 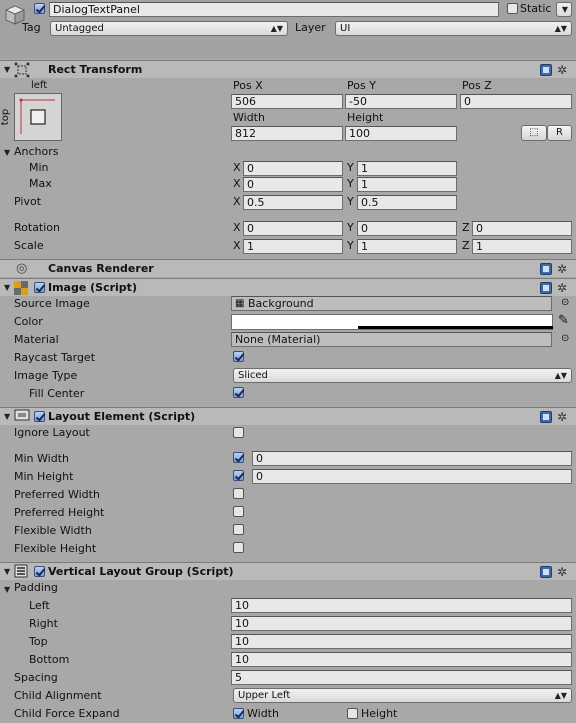 What do you see at coordinates (293, 184) in the screenshot?
I see `anchor-max-x-input: 0` at bounding box center [293, 184].